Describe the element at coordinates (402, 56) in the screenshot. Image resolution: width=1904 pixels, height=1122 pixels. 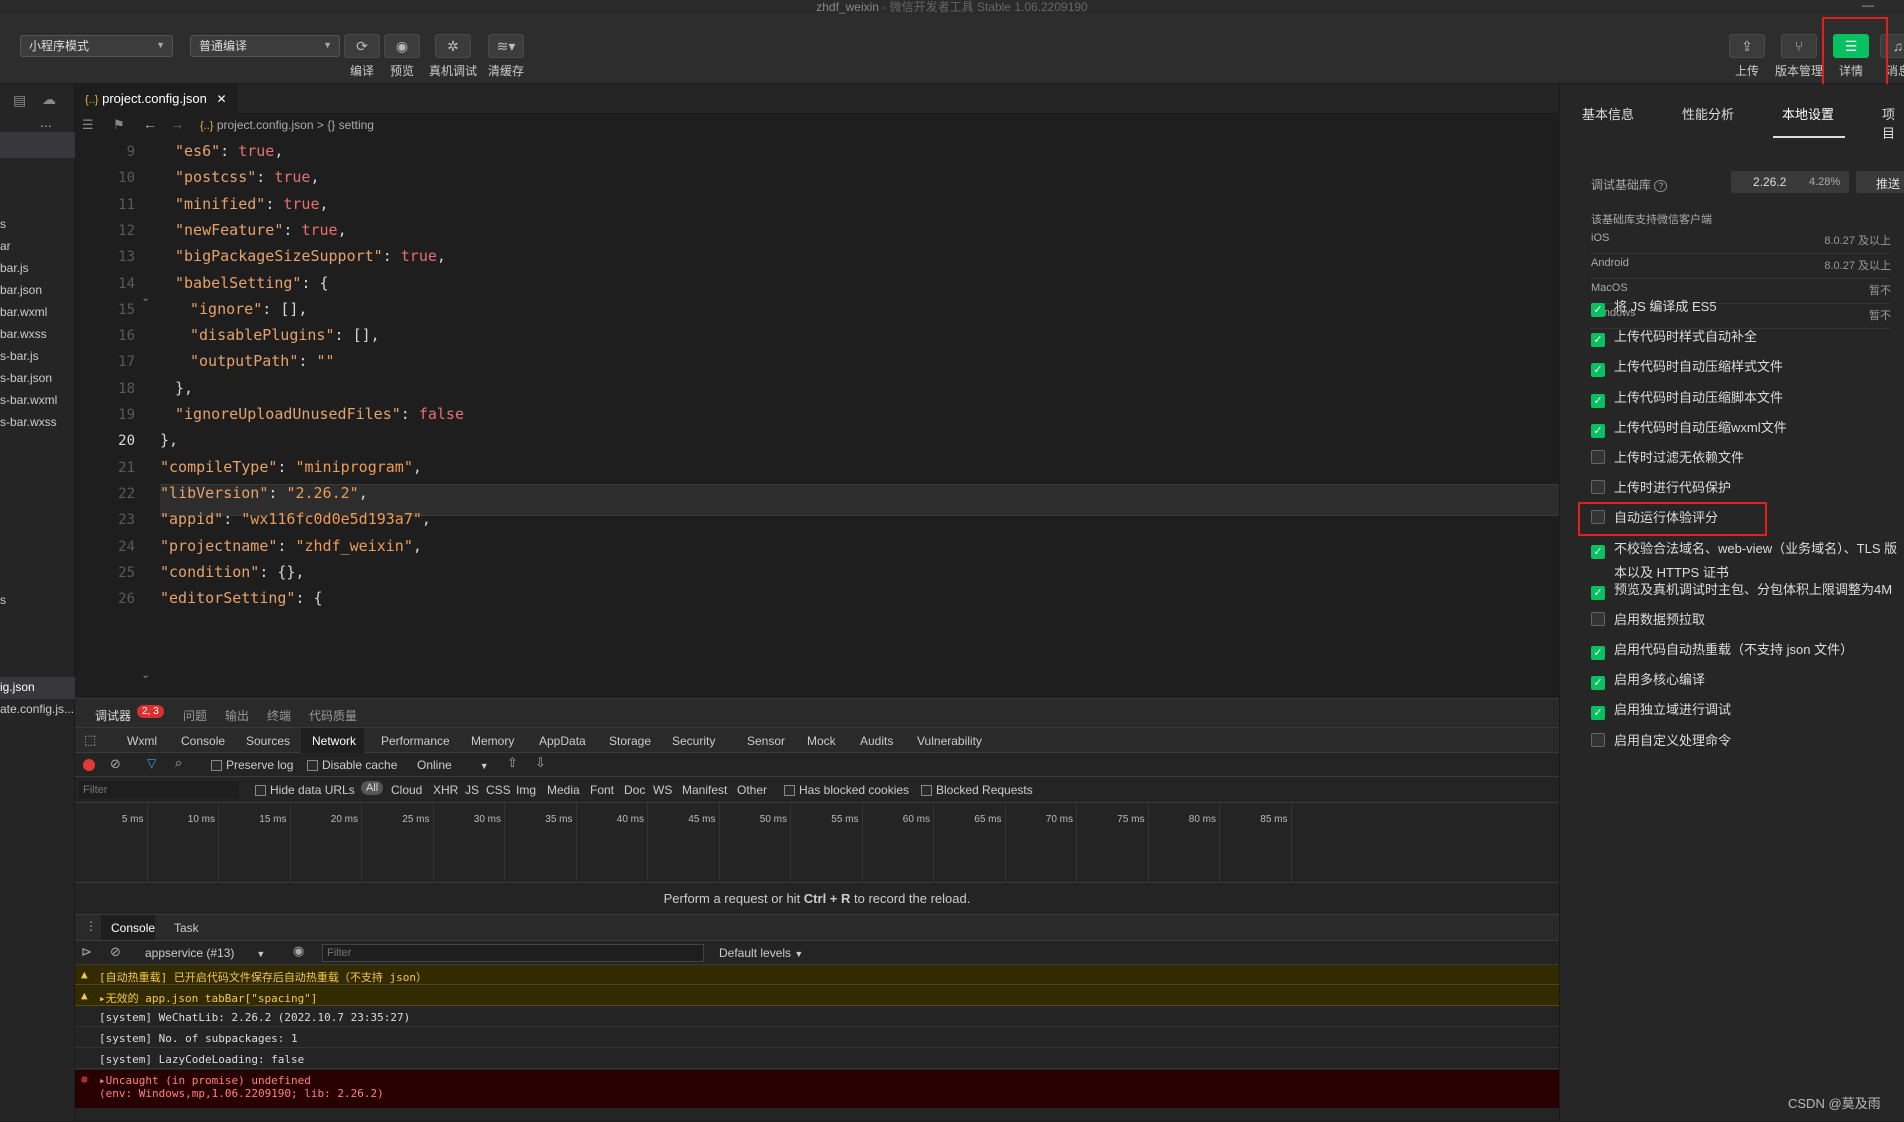
I see `preview-button: ◉ 预览` at that location.